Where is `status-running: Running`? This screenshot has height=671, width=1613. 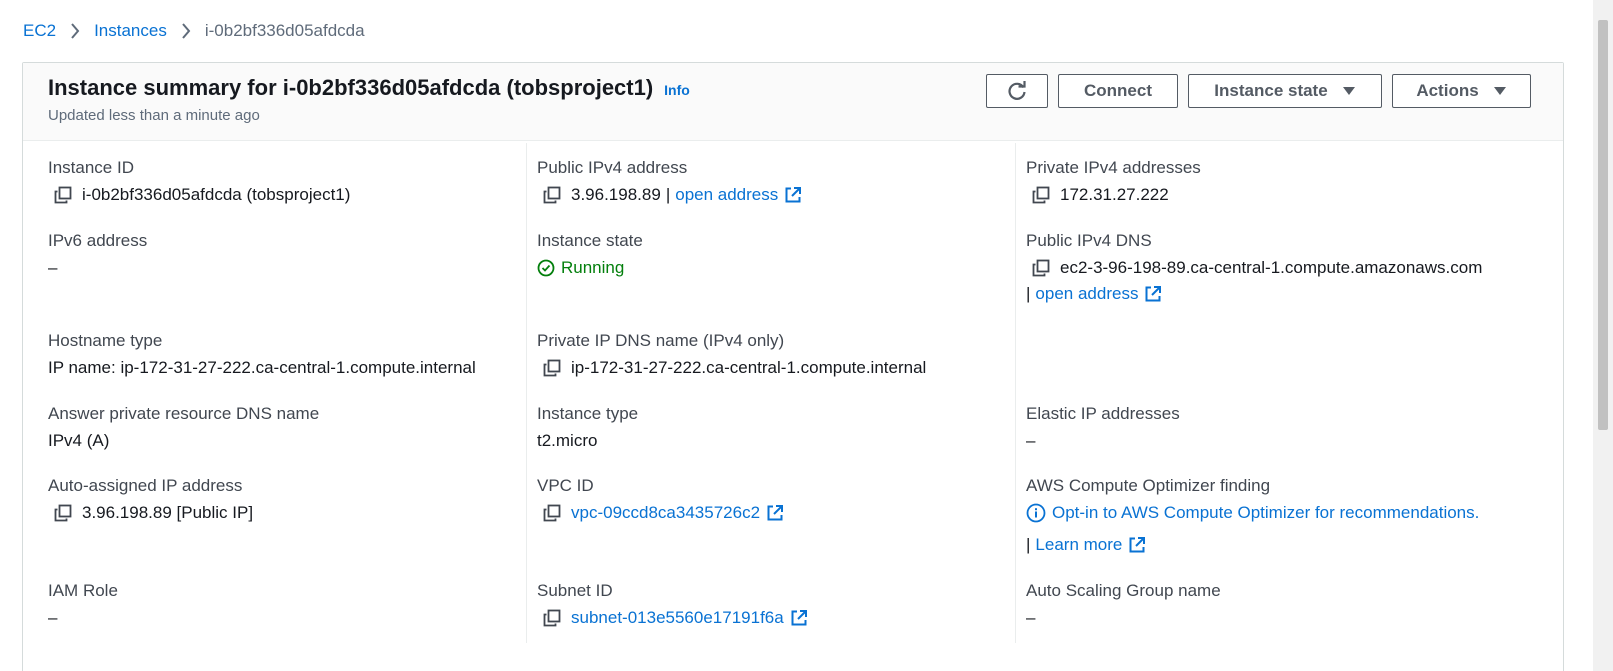 status-running: Running is located at coordinates (580, 268).